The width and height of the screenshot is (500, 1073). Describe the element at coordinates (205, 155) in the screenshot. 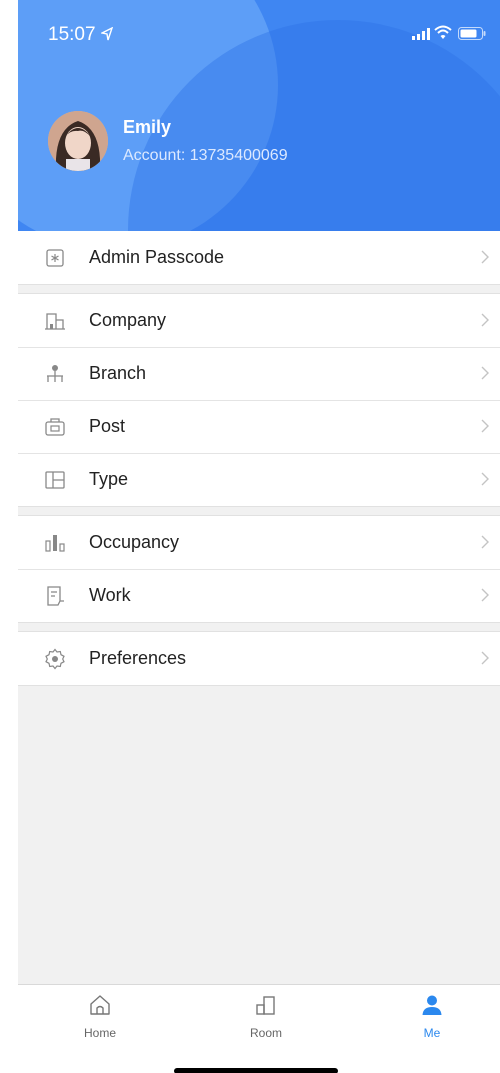

I see `user-account: Account: 13735400069` at that location.